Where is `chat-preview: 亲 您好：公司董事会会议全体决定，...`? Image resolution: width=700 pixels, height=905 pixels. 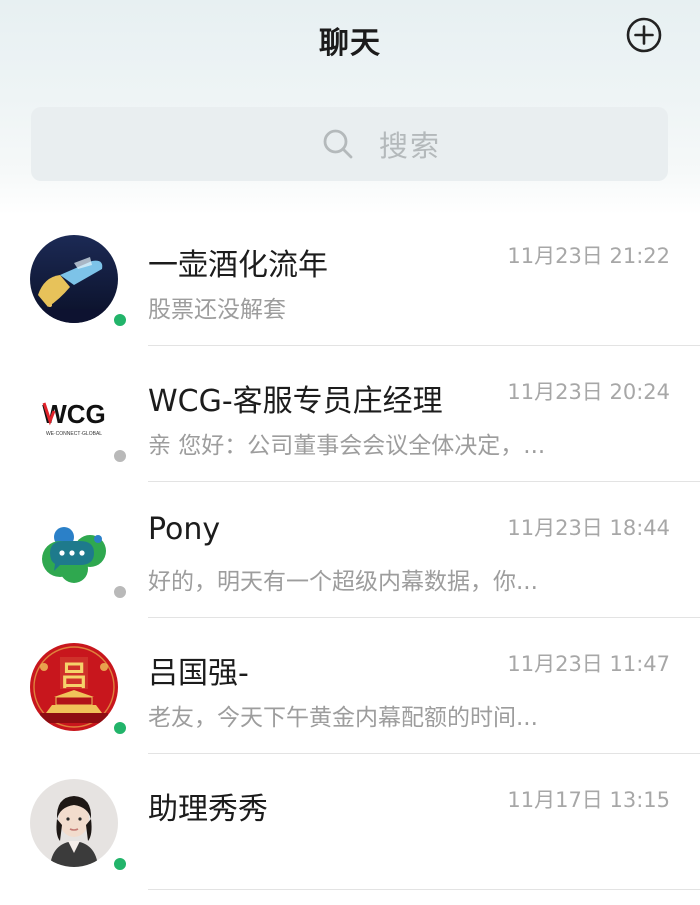 chat-preview: 亲 您好：公司董事会会议全体决定，... is located at coordinates (347, 446).